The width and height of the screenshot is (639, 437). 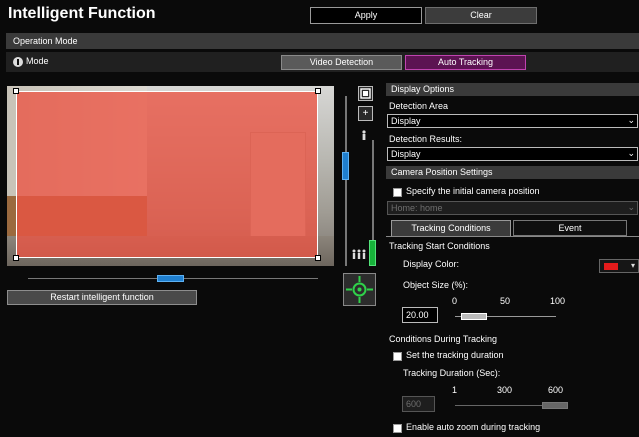 What do you see at coordinates (318, 91) in the screenshot?
I see `resize-handle-top-right` at bounding box center [318, 91].